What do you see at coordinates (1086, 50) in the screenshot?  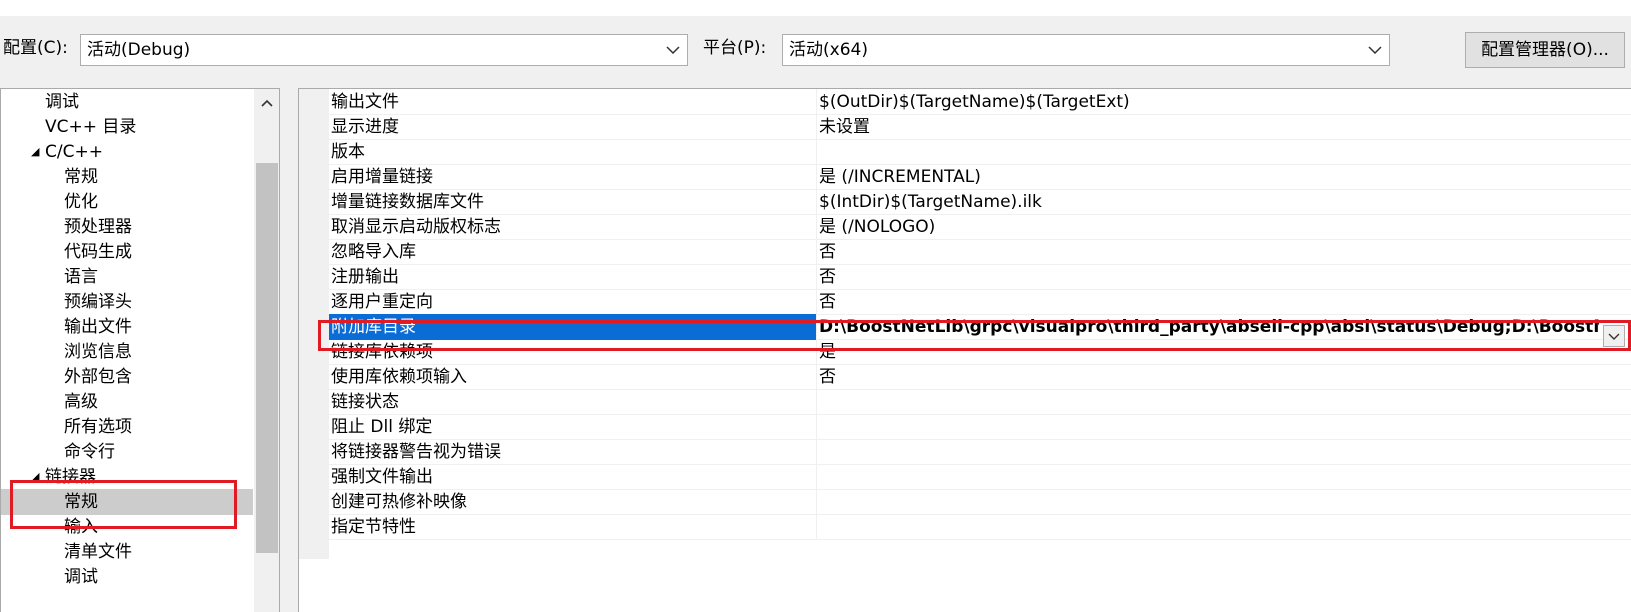 I see `platform-combo: 活动(x64)` at bounding box center [1086, 50].